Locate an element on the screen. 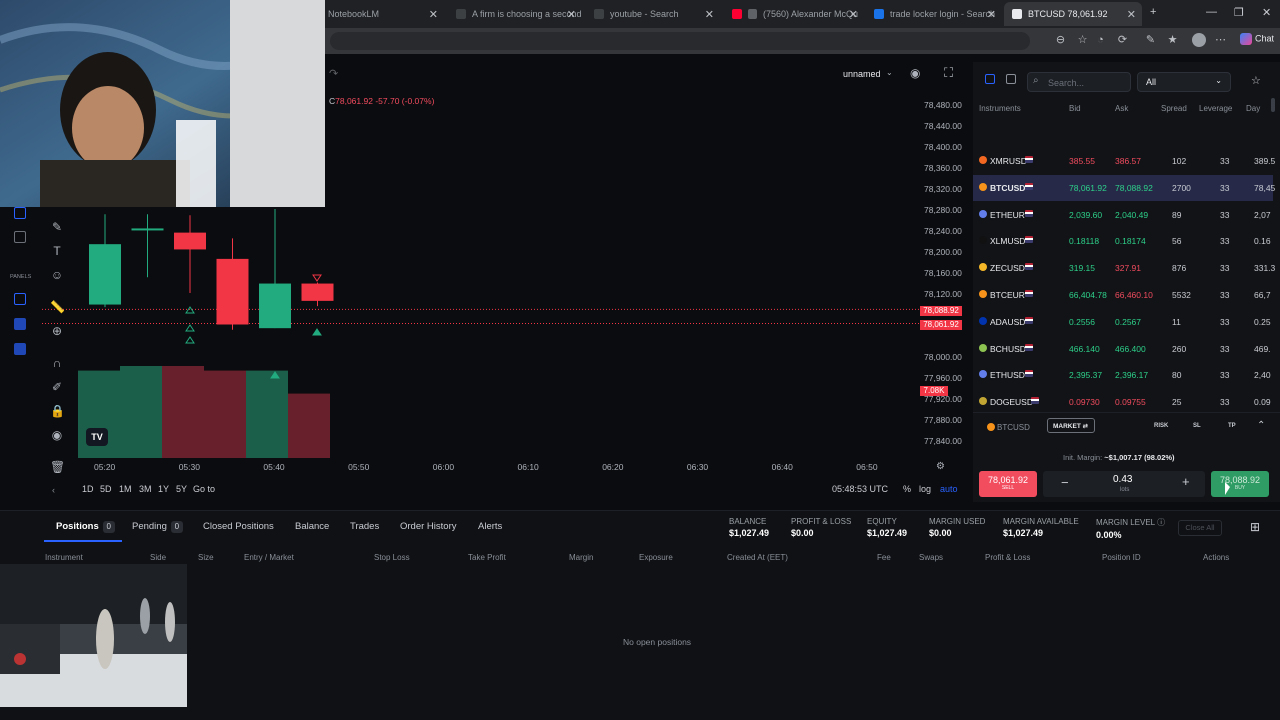 Image resolution: width=1280 pixels, height=720 pixels. take-profit-tab: TP is located at coordinates (1232, 426).